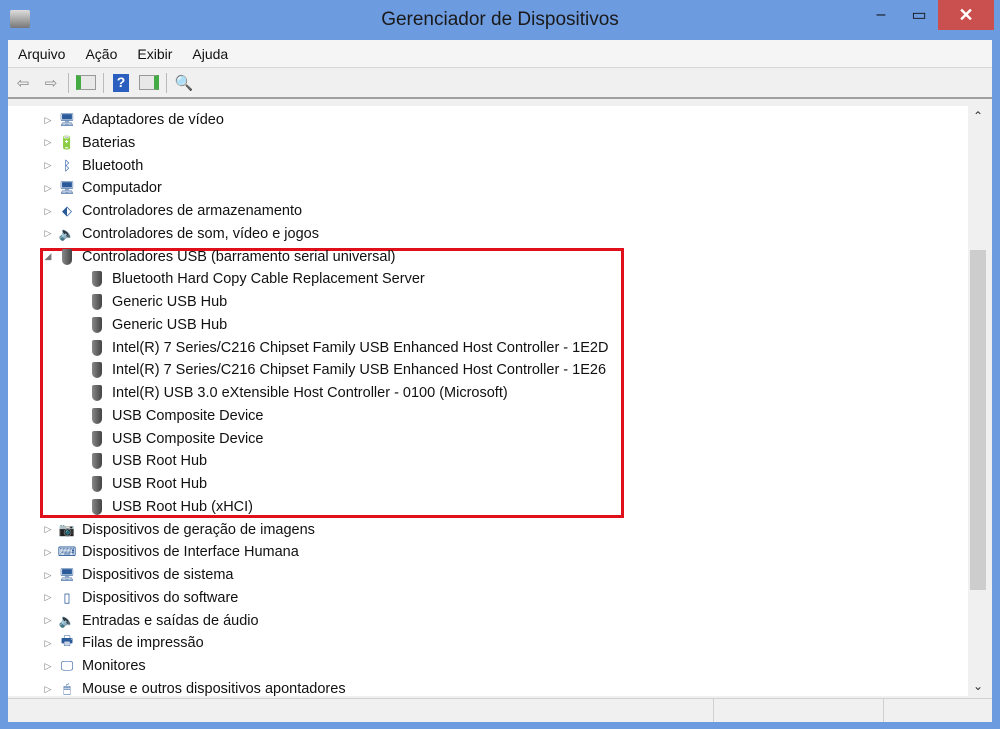 The image size is (1000, 729). Describe the element at coordinates (500, 19) in the screenshot. I see `window-title: Gerenciador de Dispositivos` at that location.